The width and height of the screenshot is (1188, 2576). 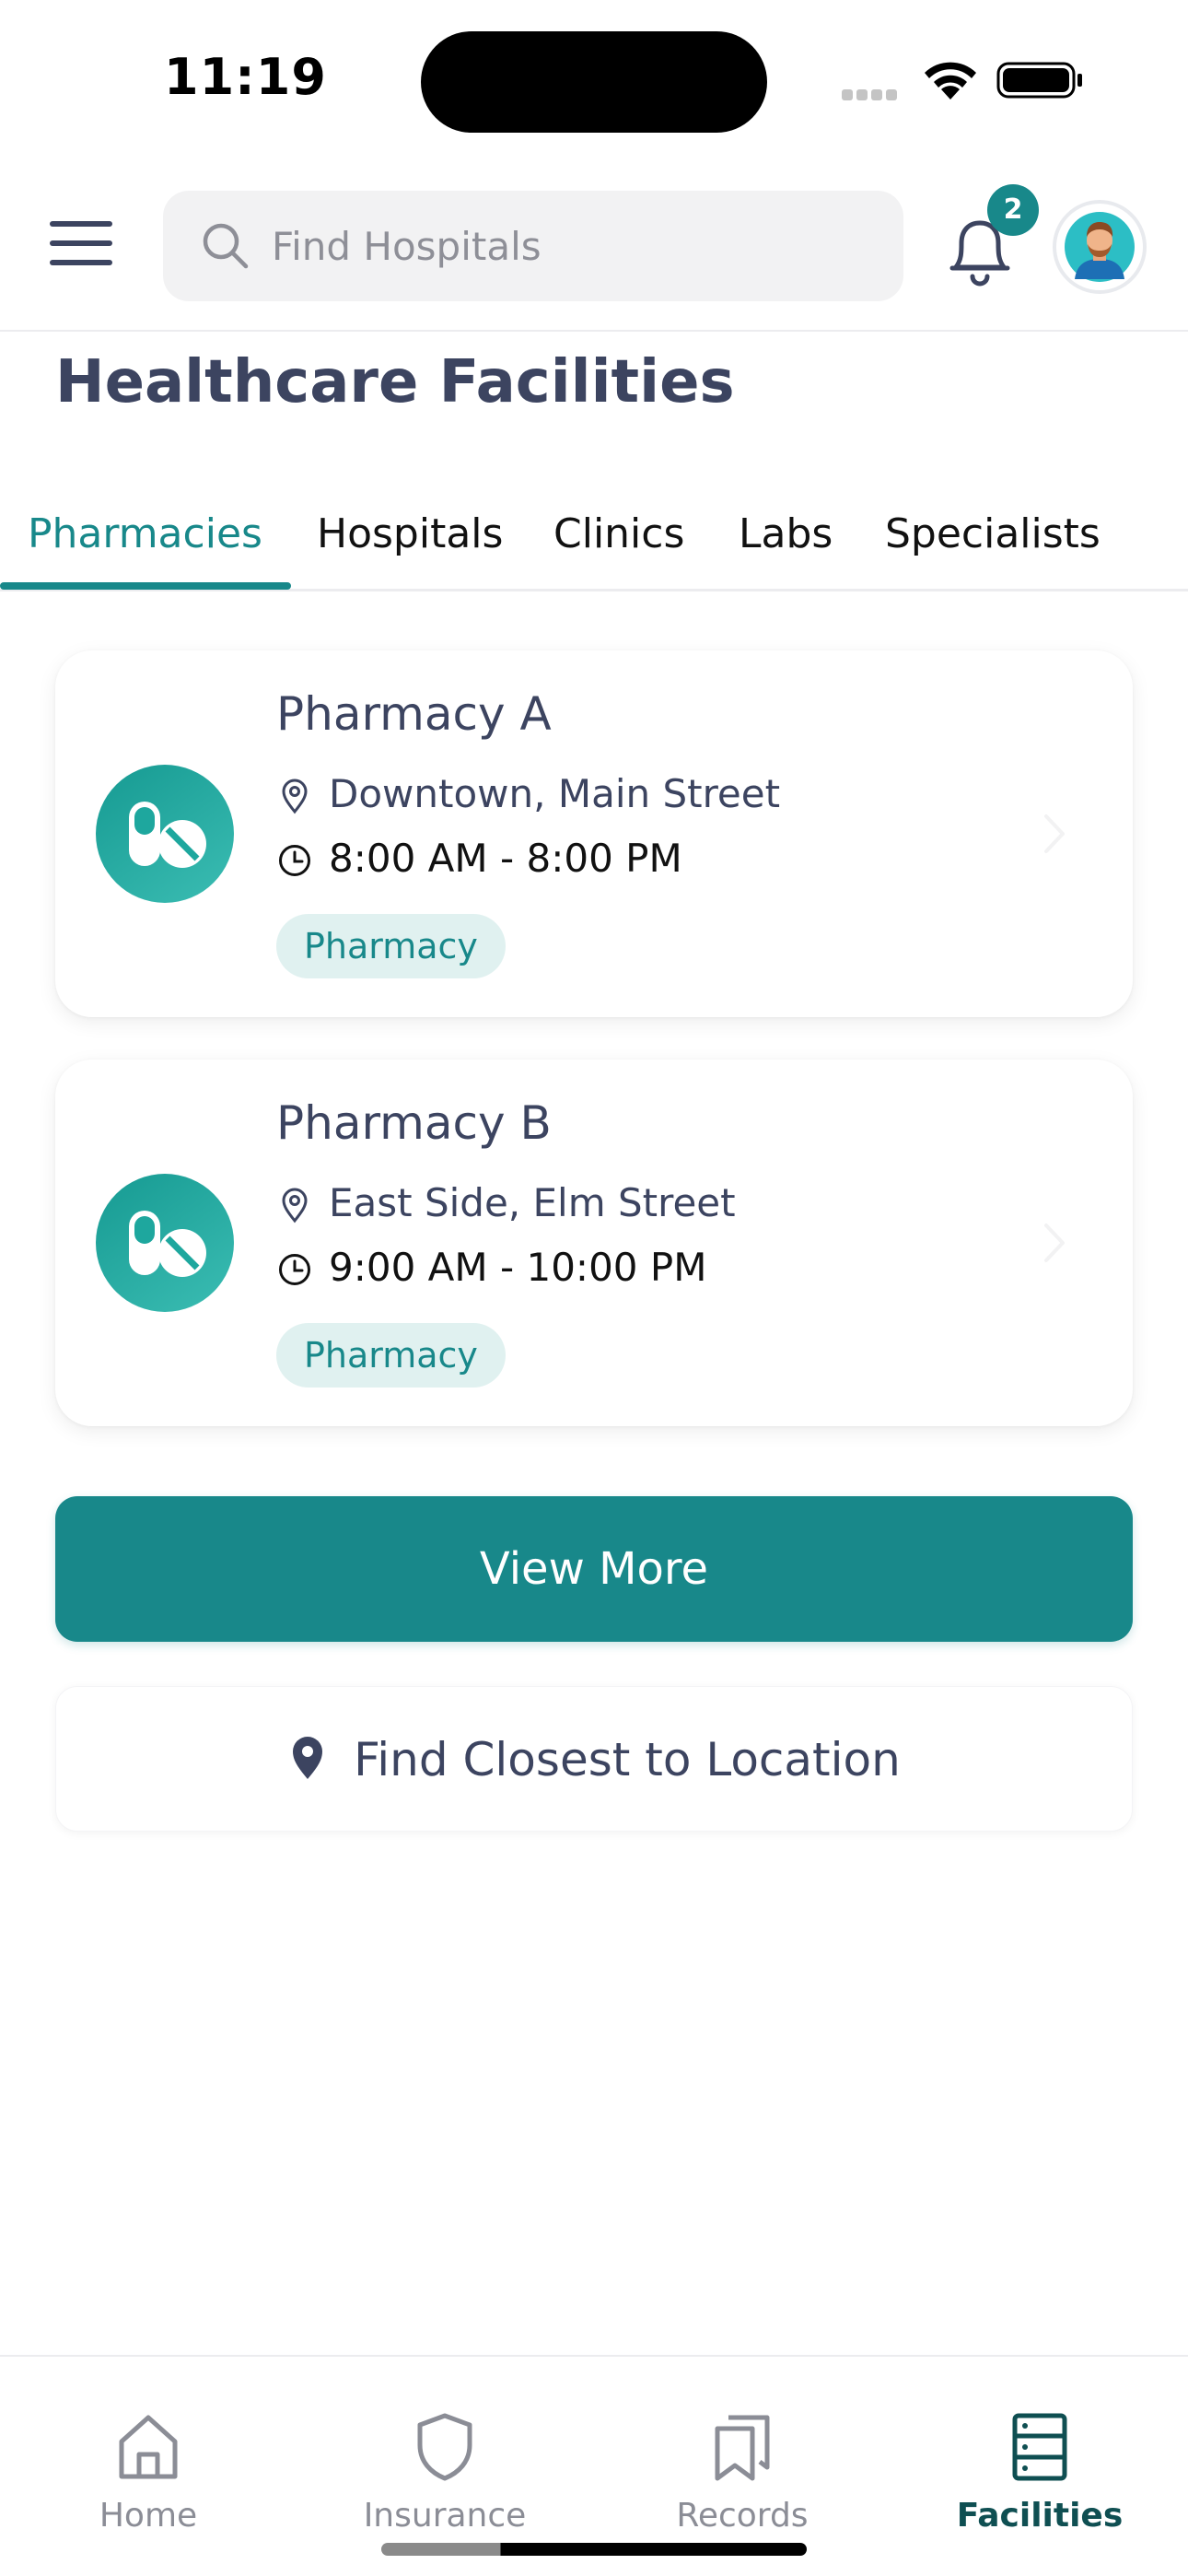 I want to click on tab-specialists: Specialists, so click(x=993, y=534).